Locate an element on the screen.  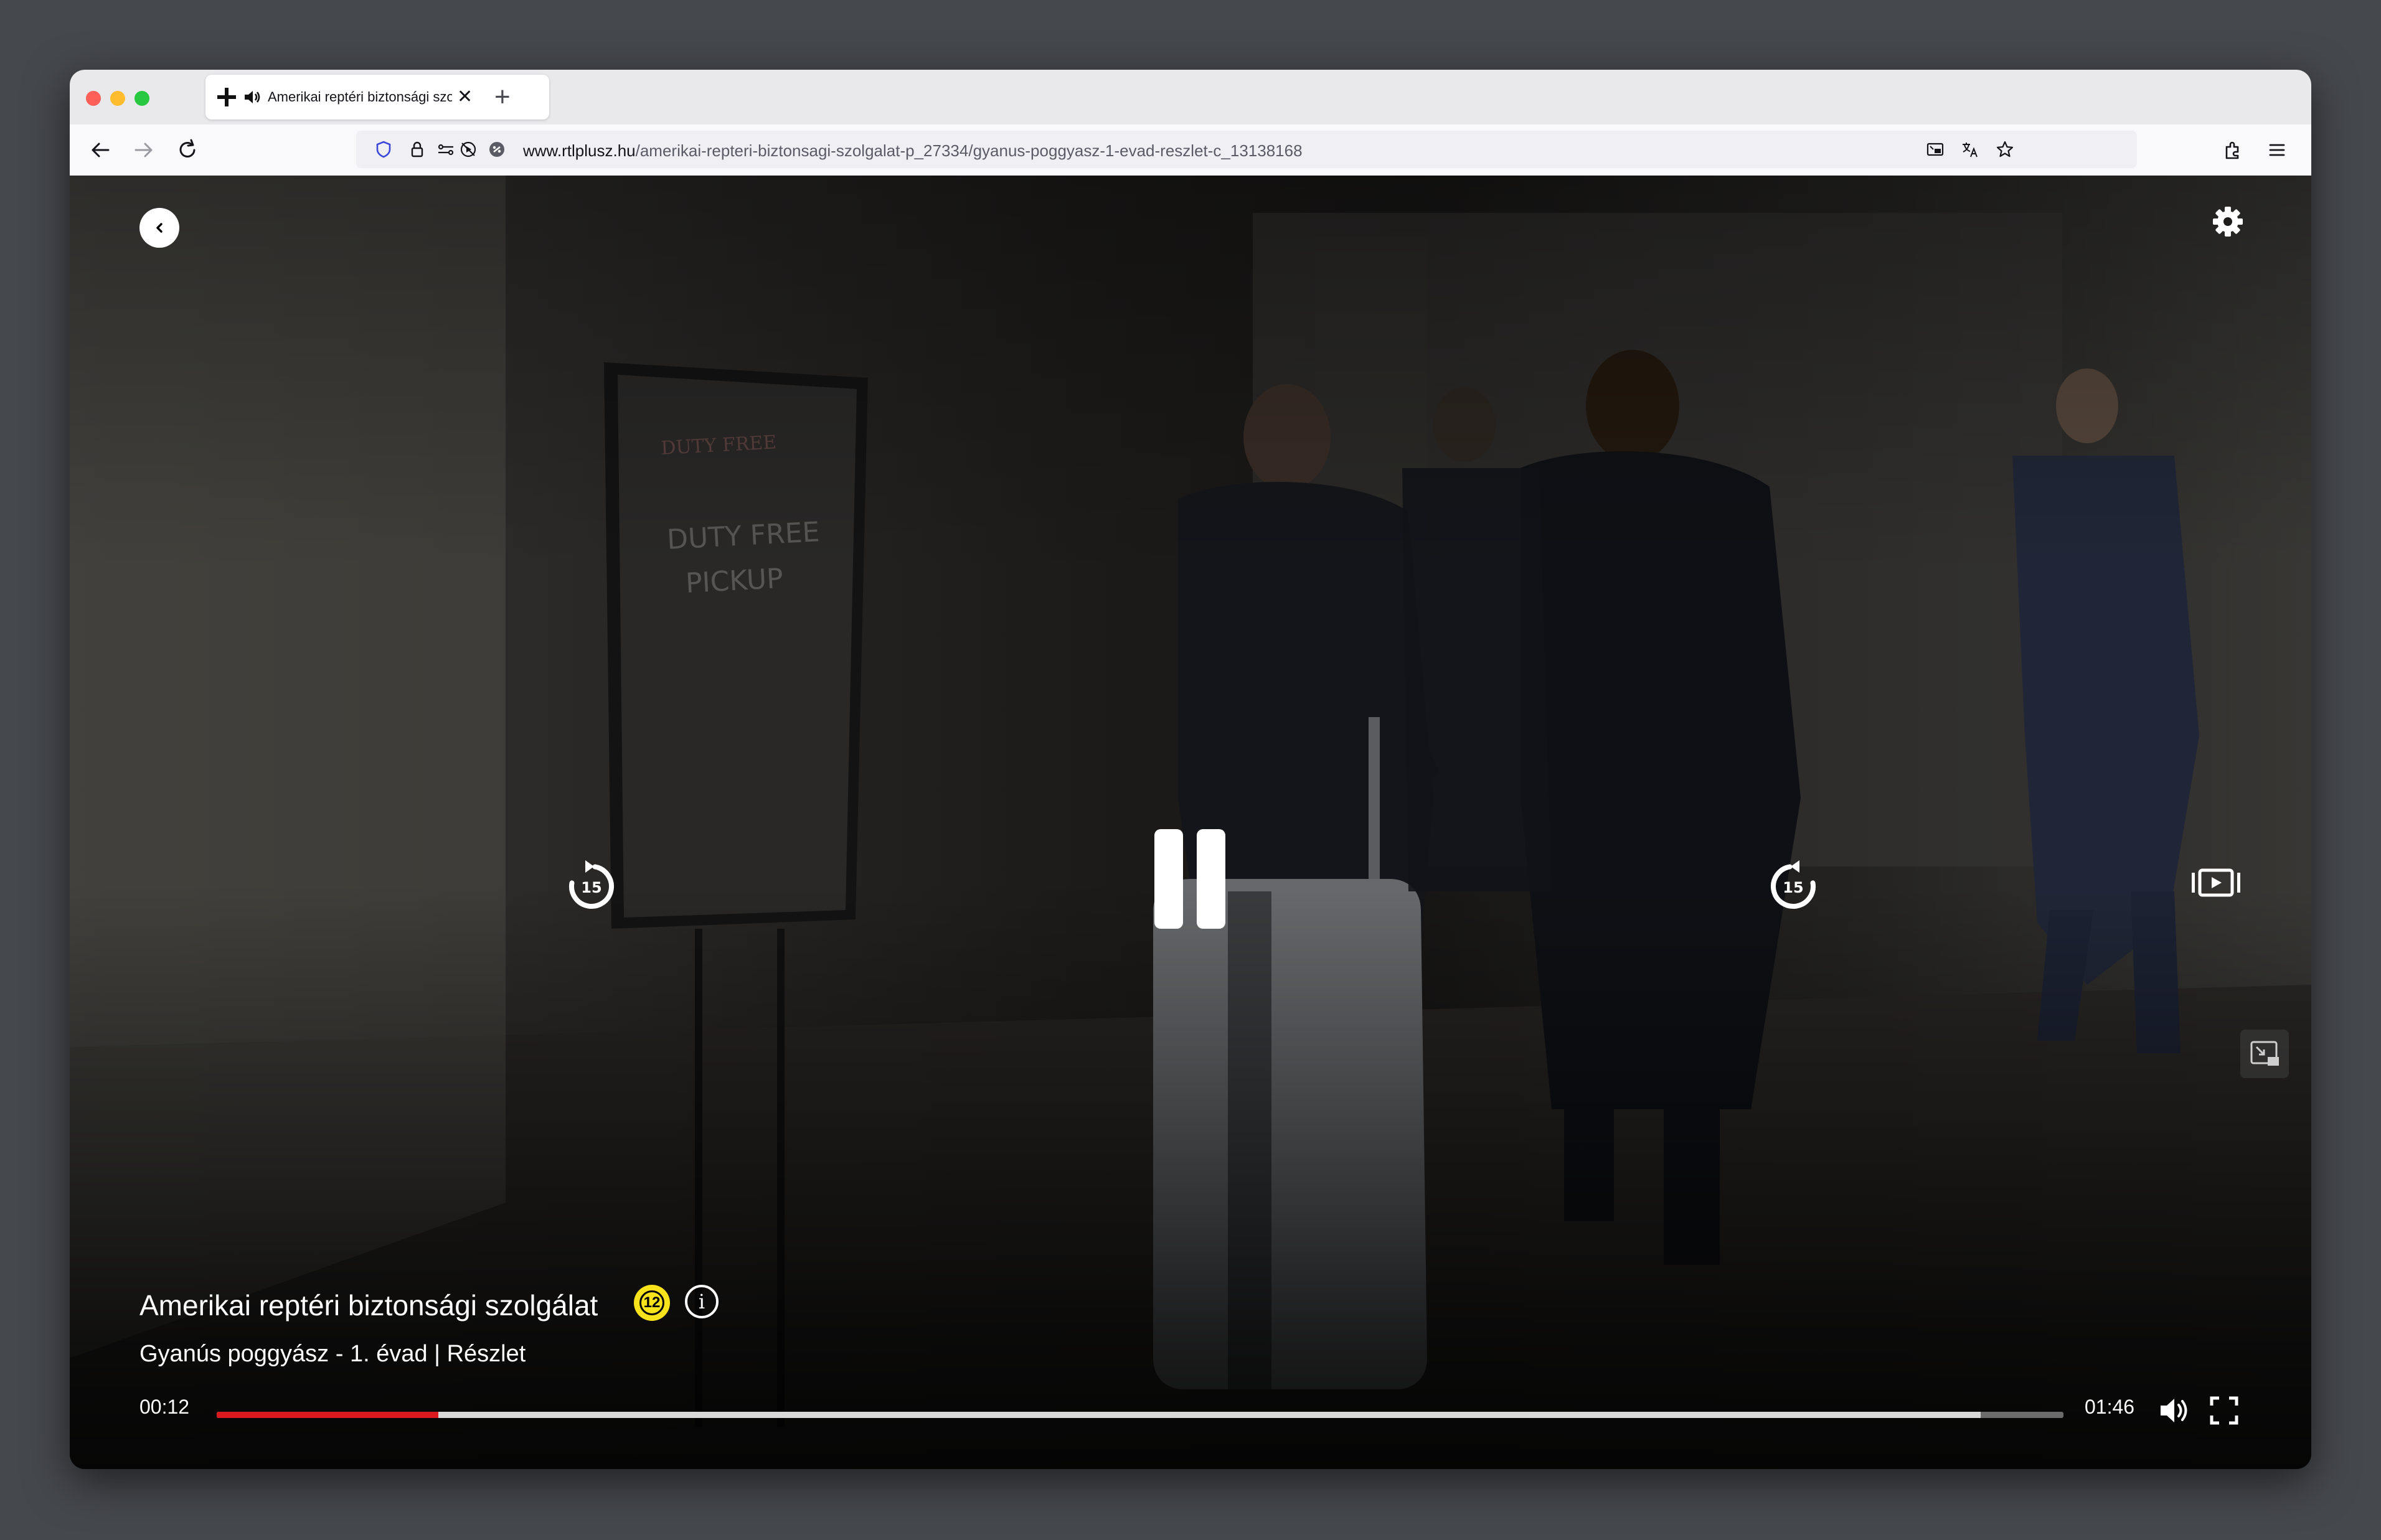
skip-forward-15-icon: 15 is located at coordinates (1793, 884).